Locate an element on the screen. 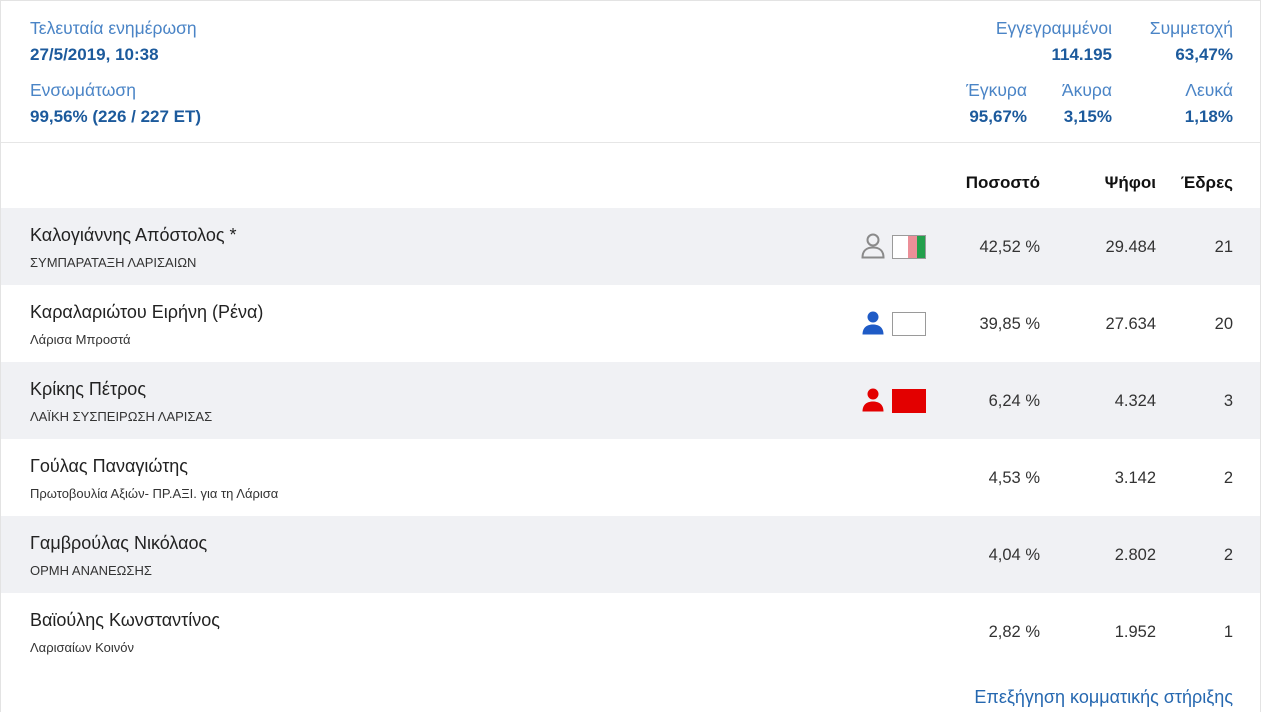 The width and height of the screenshot is (1261, 712). seats-value: 3 is located at coordinates (1228, 401).